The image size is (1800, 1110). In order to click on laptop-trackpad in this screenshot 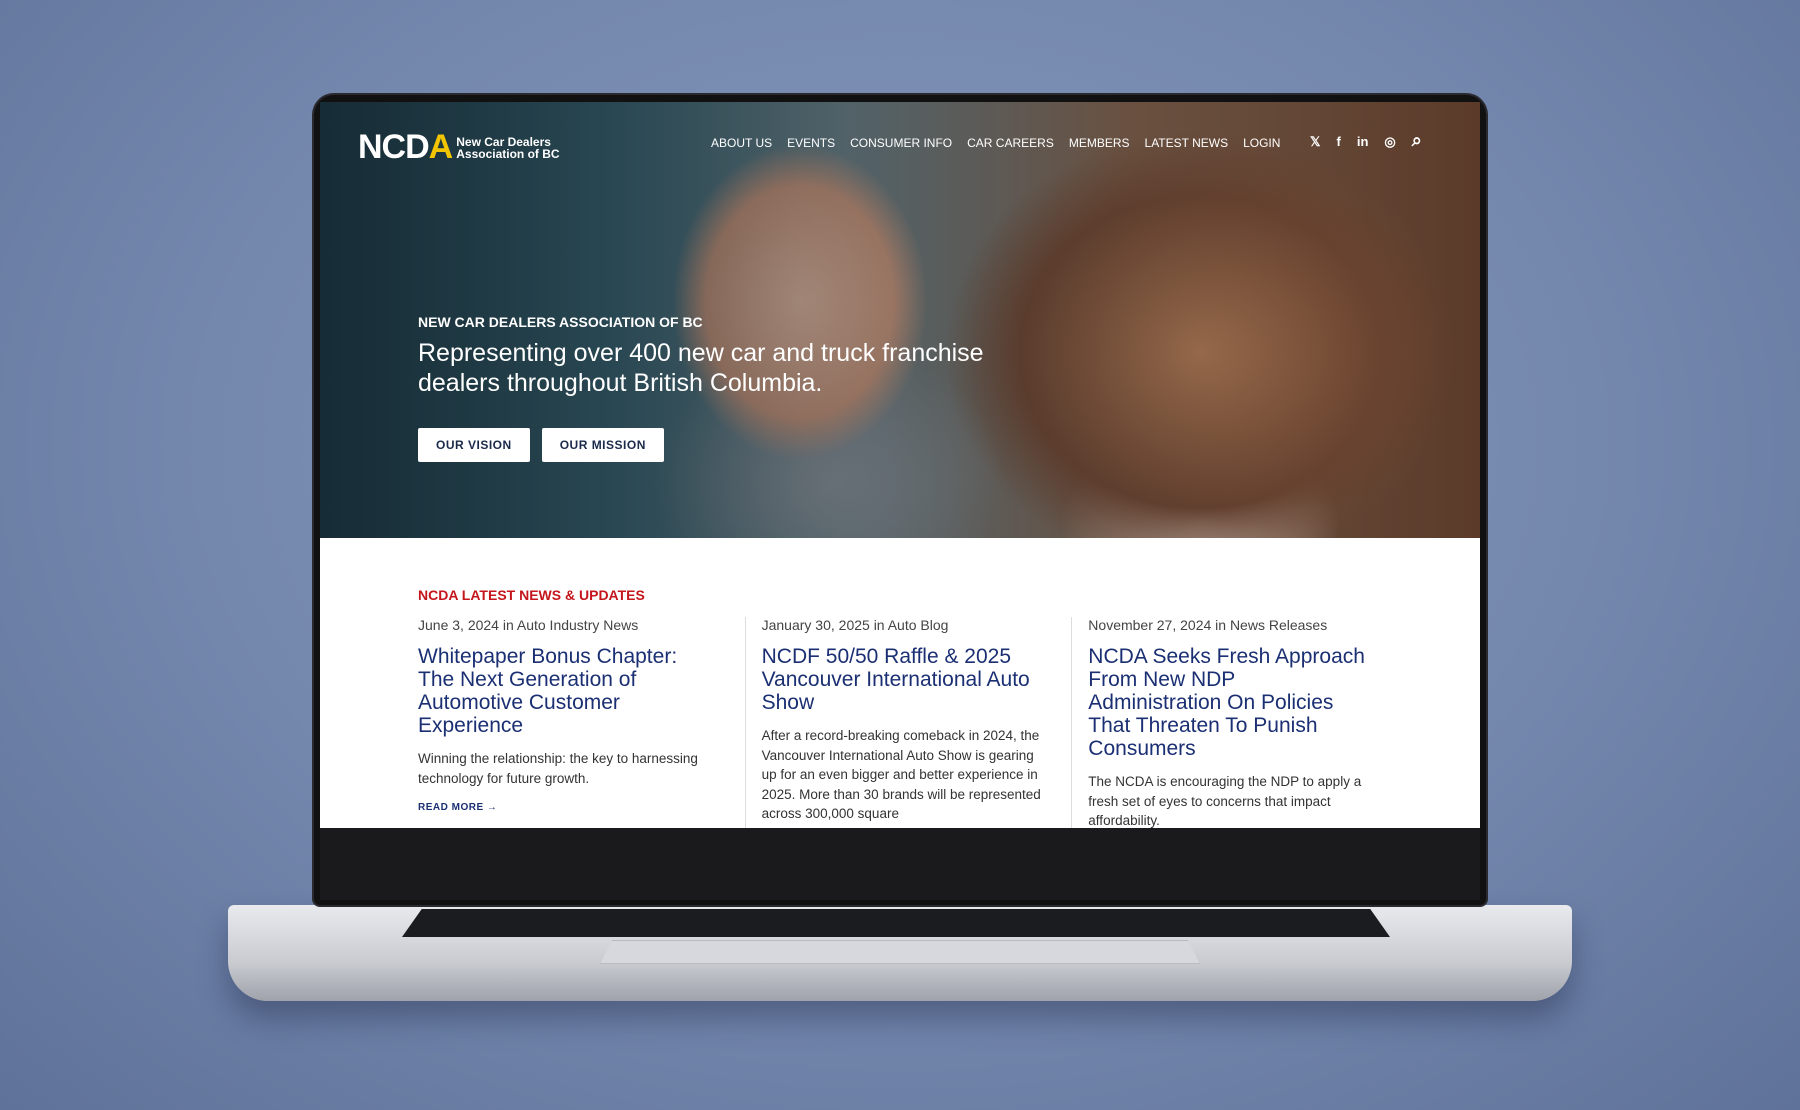, I will do `click(900, 952)`.